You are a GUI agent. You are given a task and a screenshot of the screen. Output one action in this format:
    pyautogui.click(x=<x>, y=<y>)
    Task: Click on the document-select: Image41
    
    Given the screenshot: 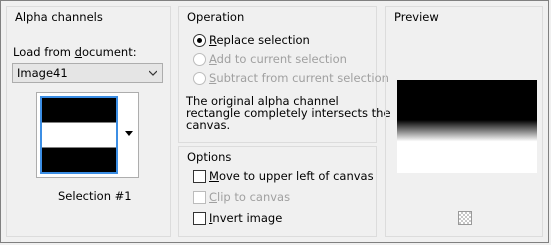 What is the action you would take?
    pyautogui.click(x=87, y=73)
    